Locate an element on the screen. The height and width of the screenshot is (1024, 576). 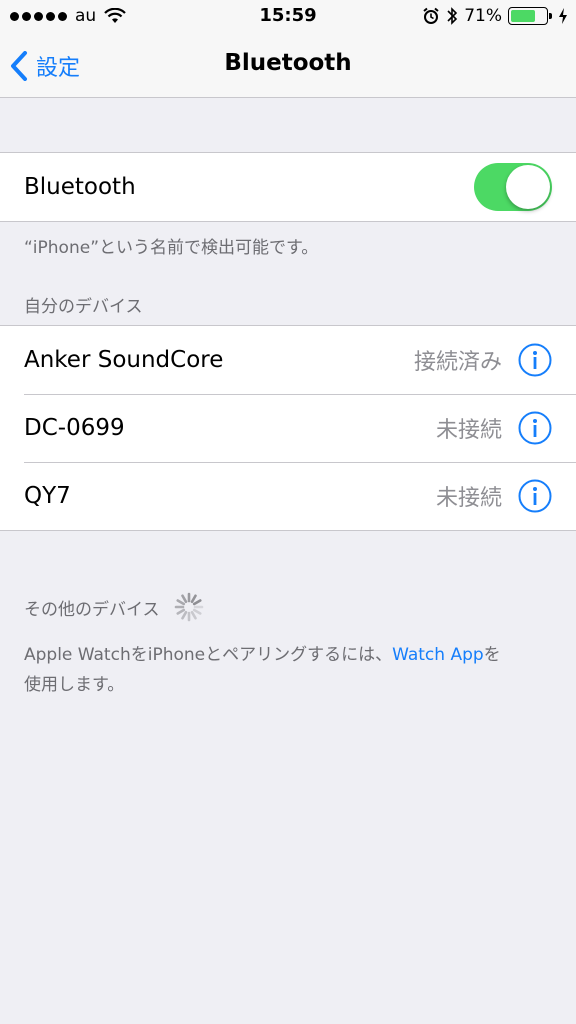
navigation-bar: 設定 Bluetooth is located at coordinates (288, 66).